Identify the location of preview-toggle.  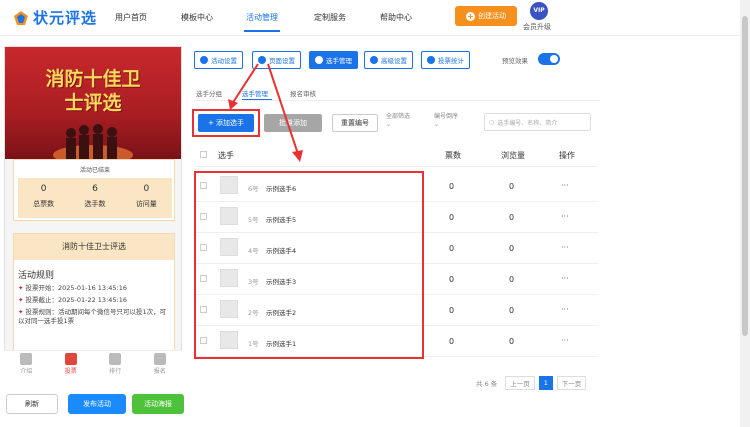
(549, 59).